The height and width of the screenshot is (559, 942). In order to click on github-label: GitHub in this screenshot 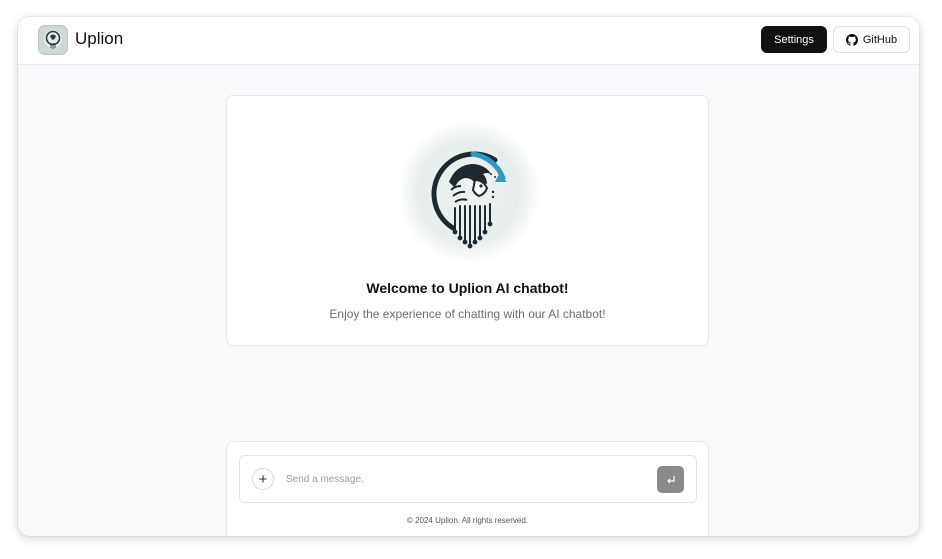, I will do `click(880, 39)`.